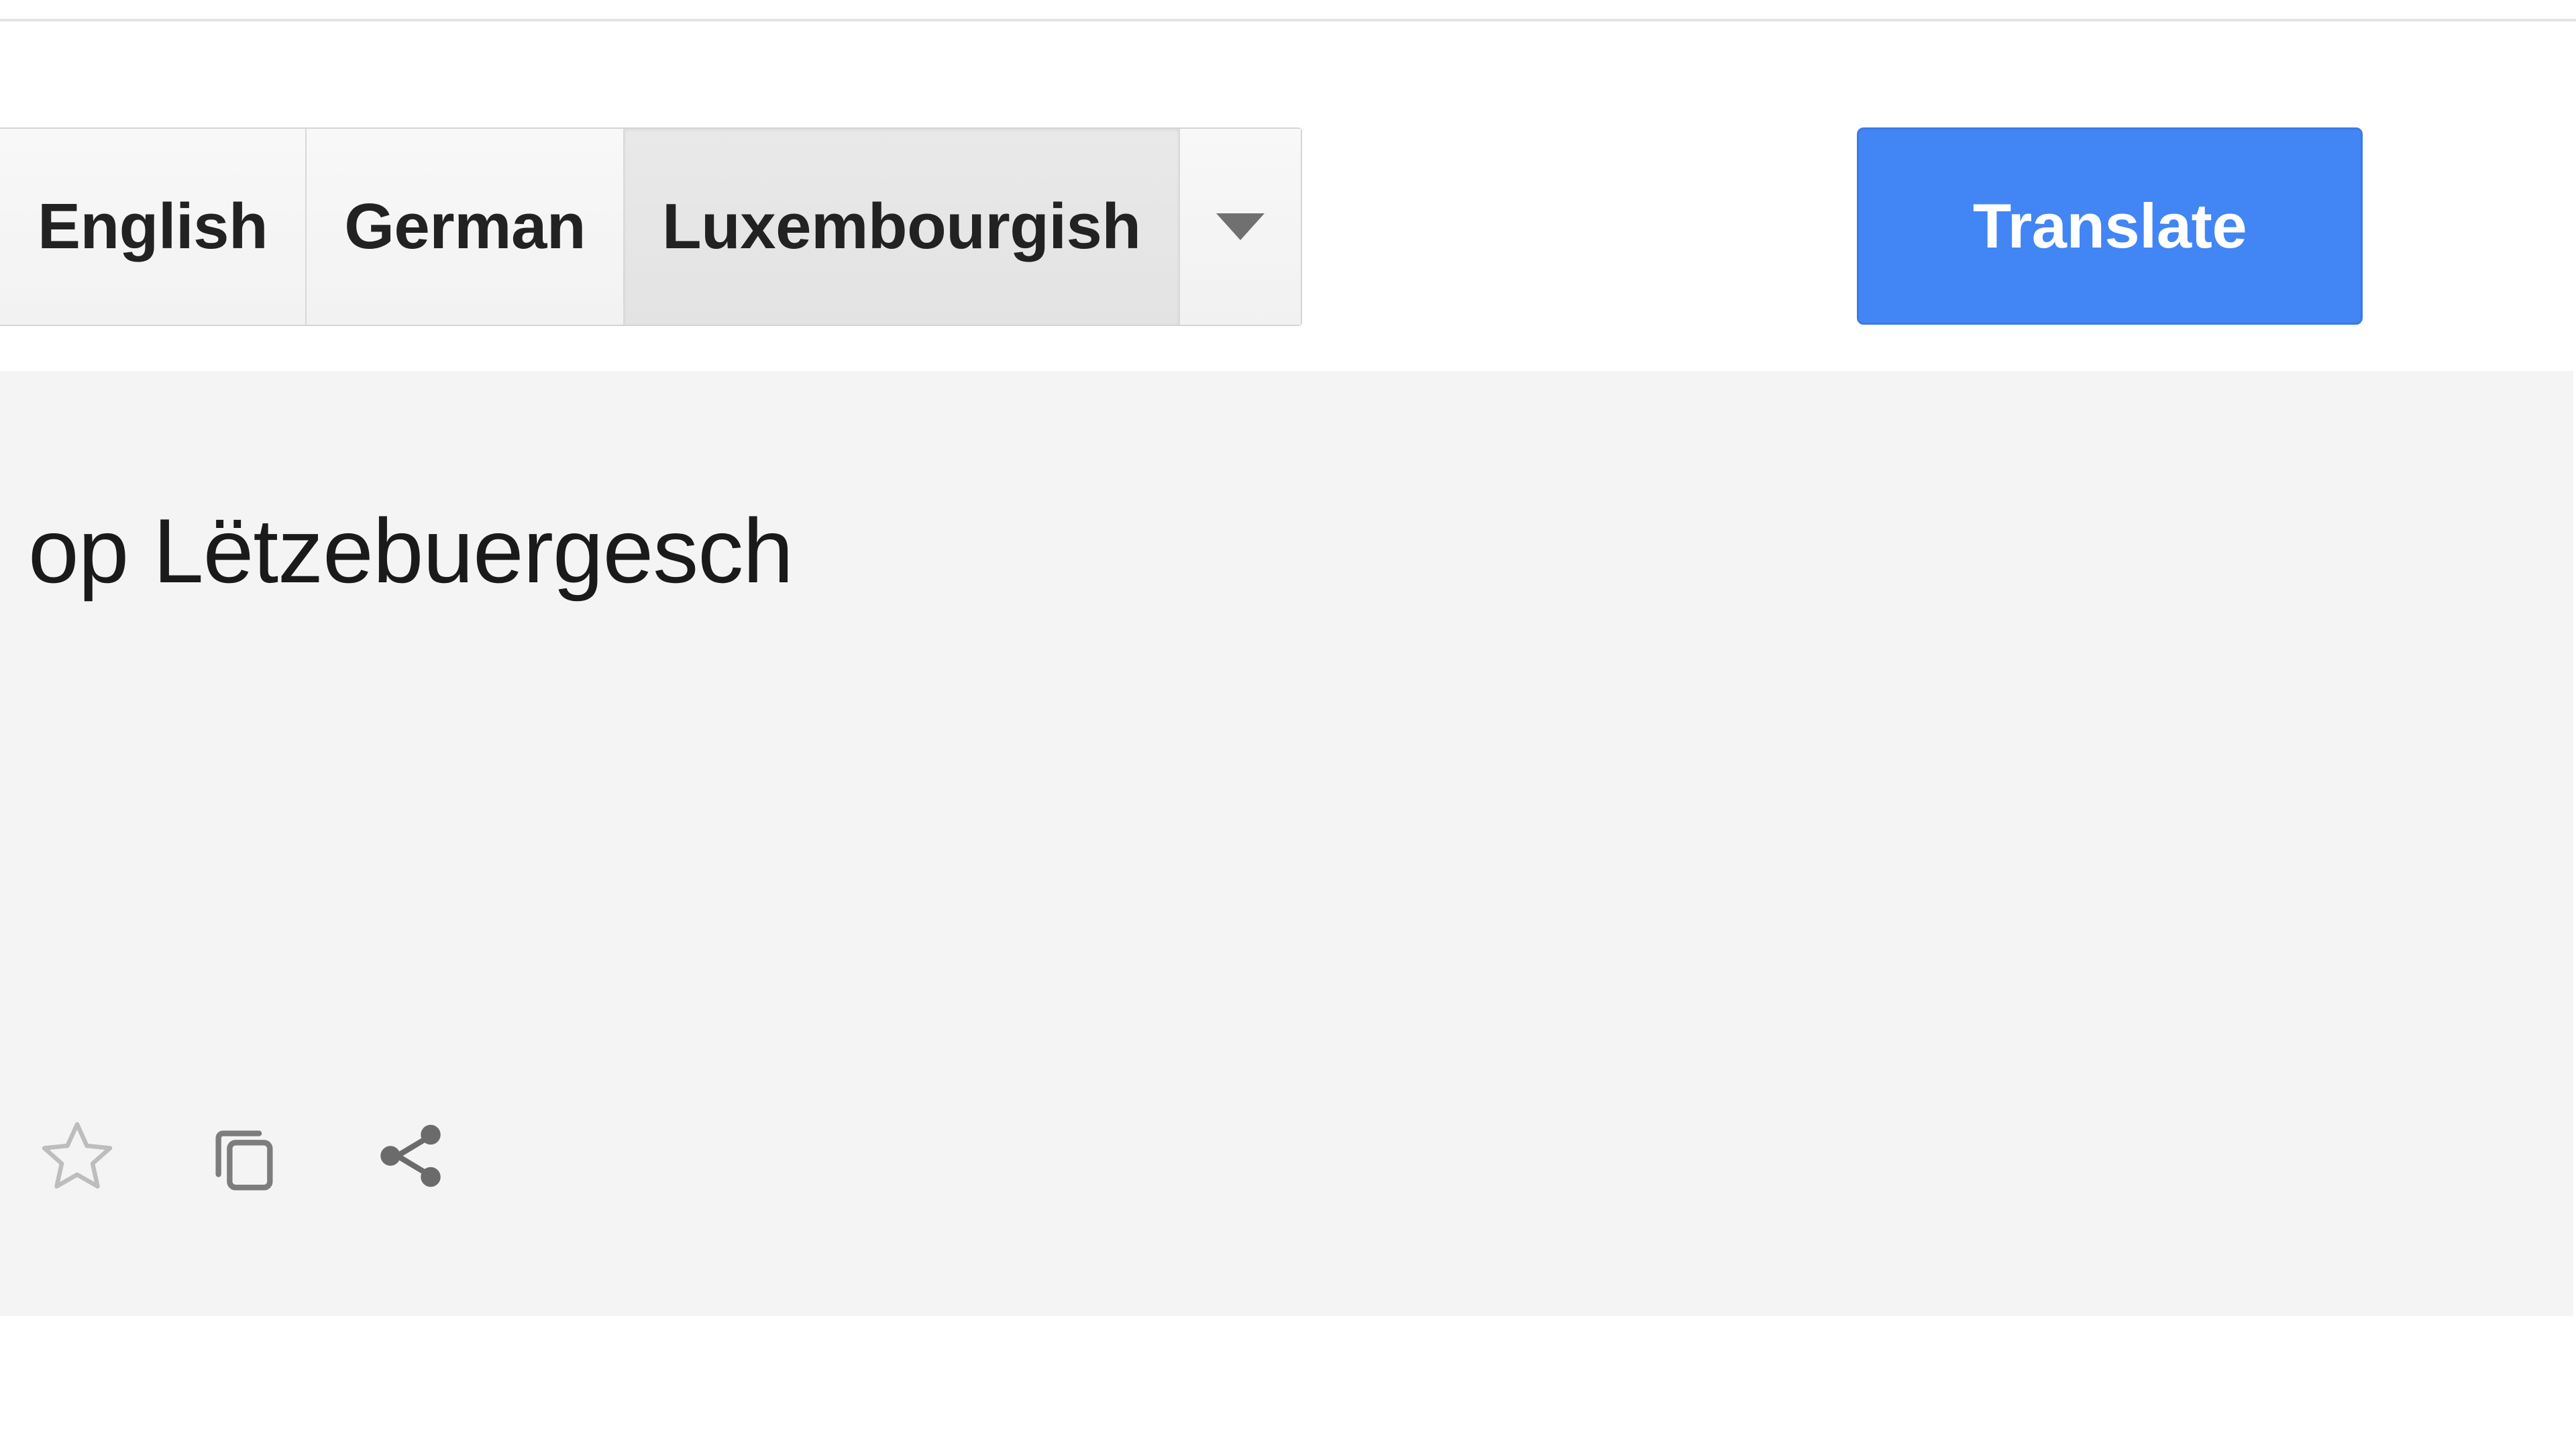  I want to click on language-tab-luxembourgish-label: Luxembourgish, so click(901, 226).